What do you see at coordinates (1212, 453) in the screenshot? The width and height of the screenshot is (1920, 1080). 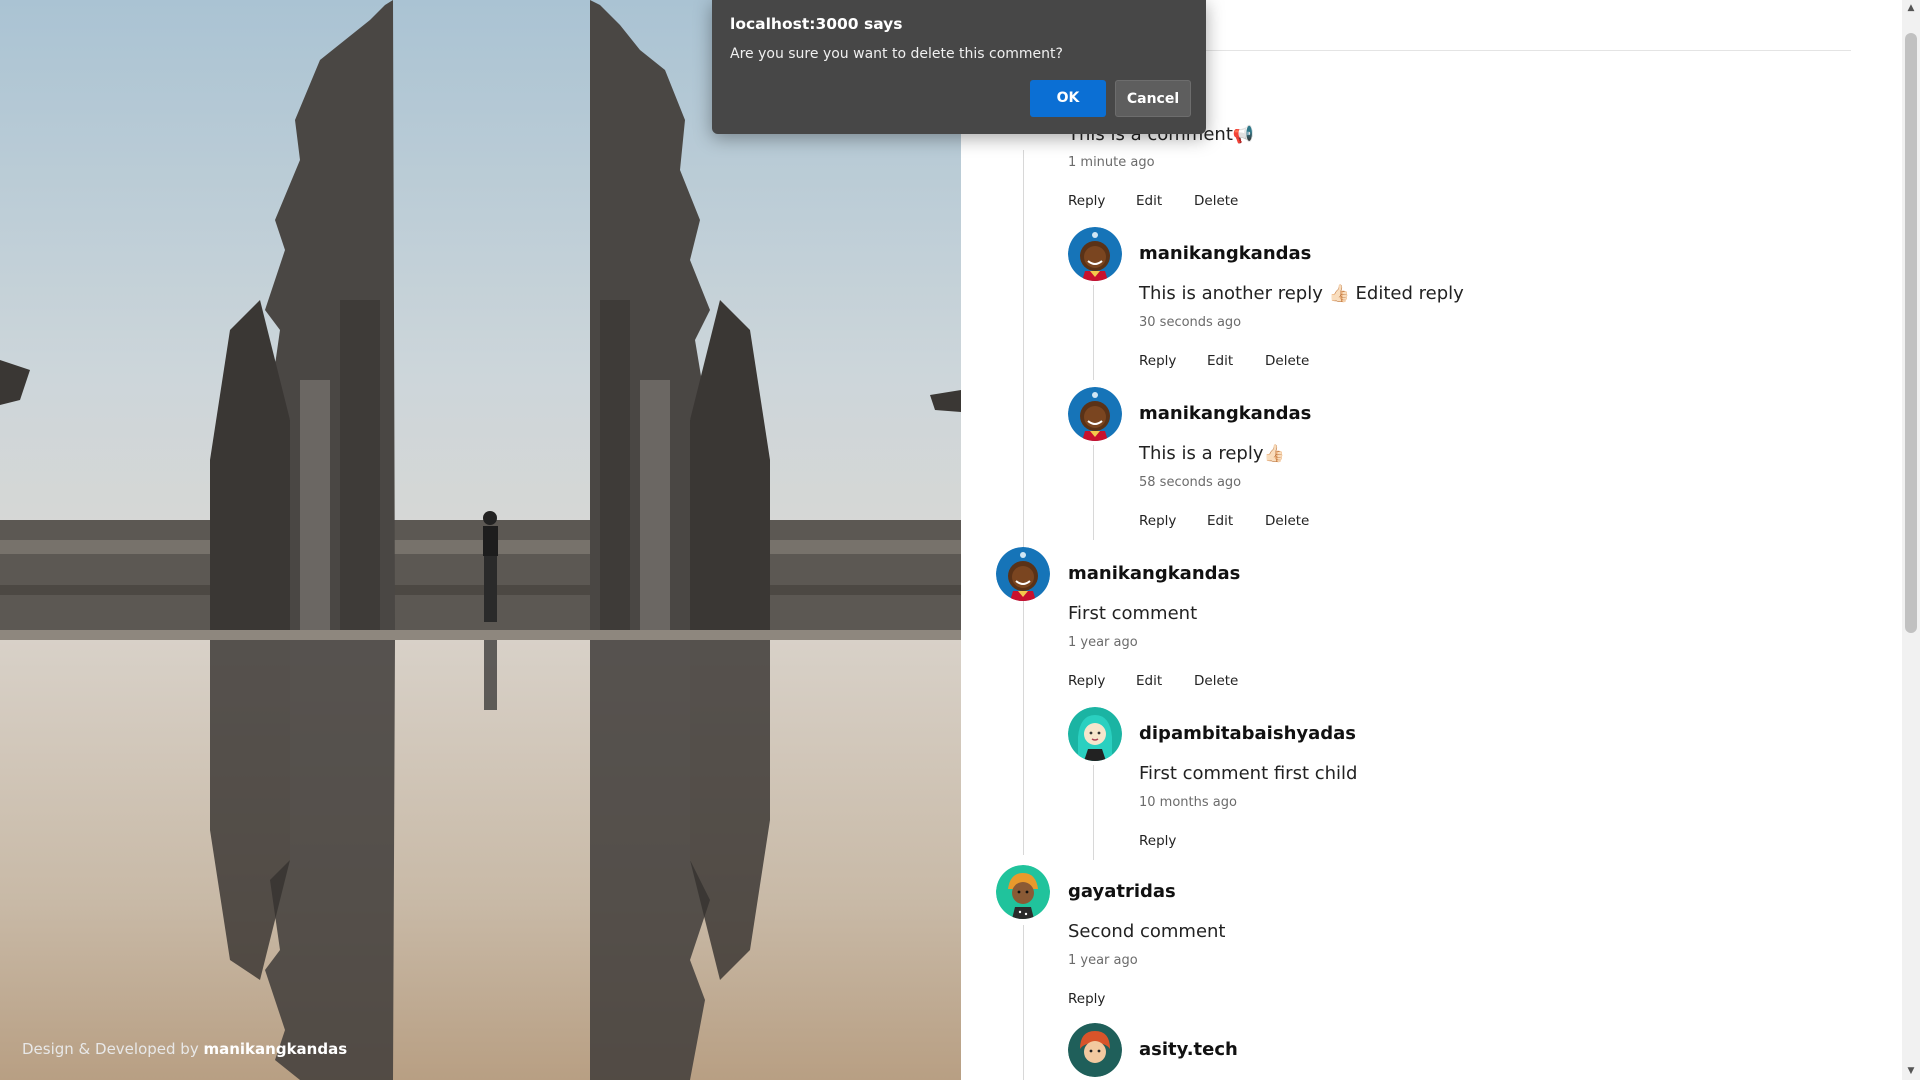 I see `comment-body: This is a reply👍🏻` at bounding box center [1212, 453].